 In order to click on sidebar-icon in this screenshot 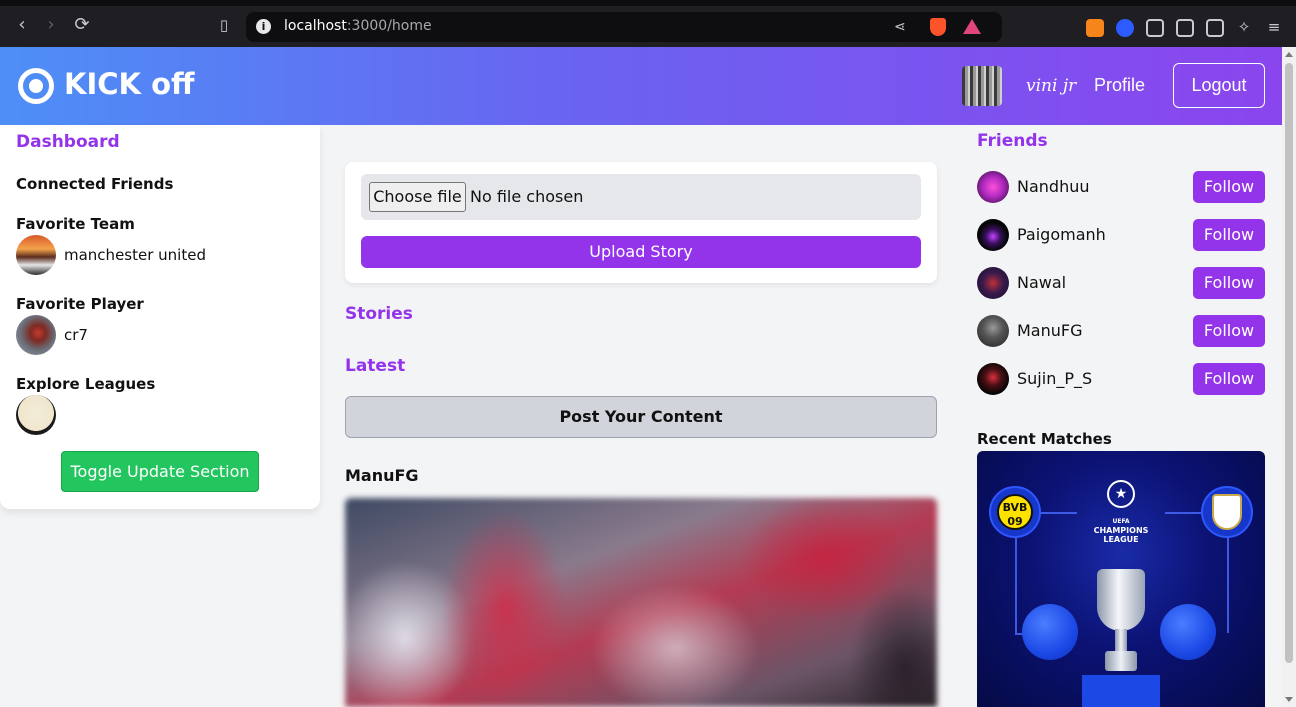, I will do `click(1185, 28)`.